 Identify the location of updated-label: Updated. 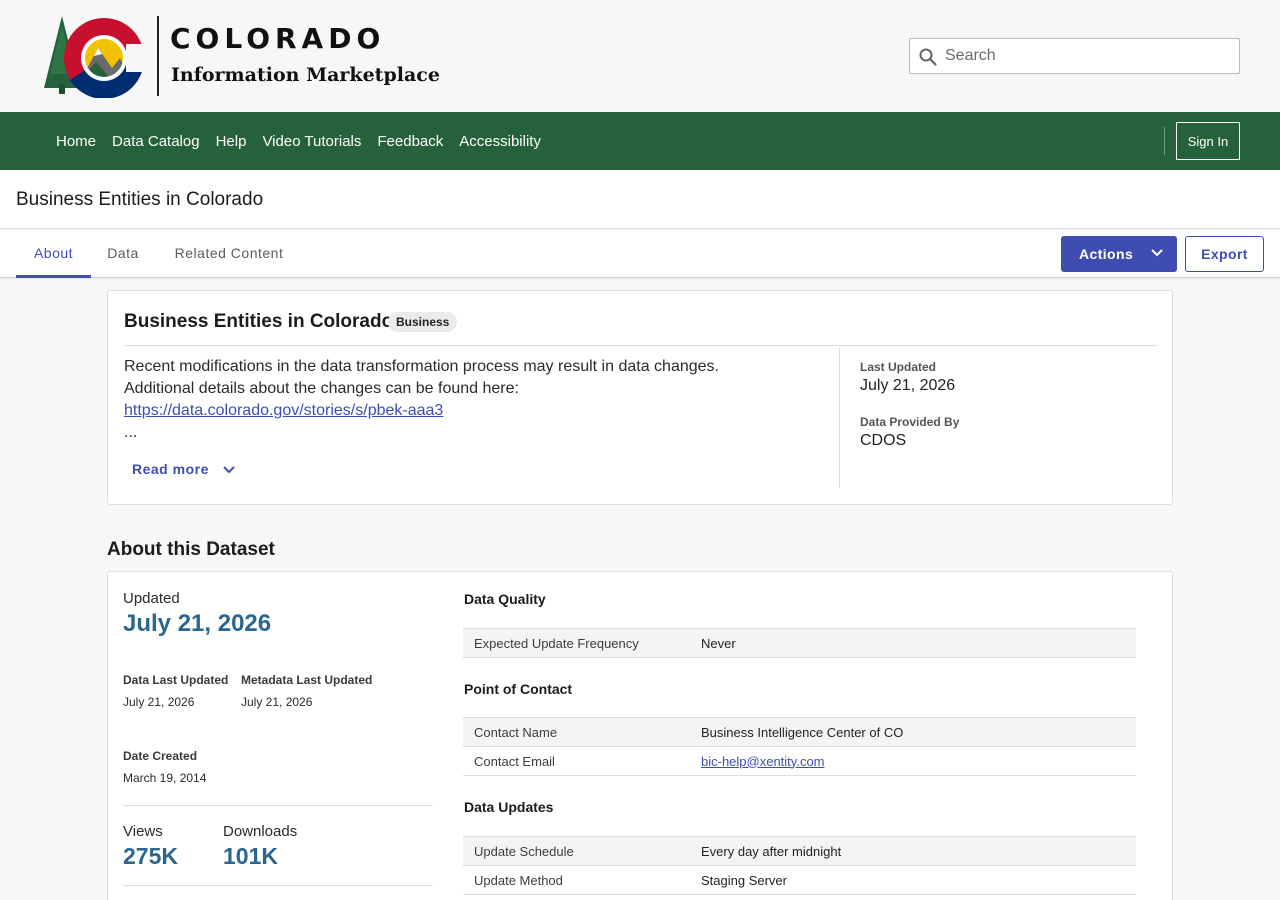
(151, 598).